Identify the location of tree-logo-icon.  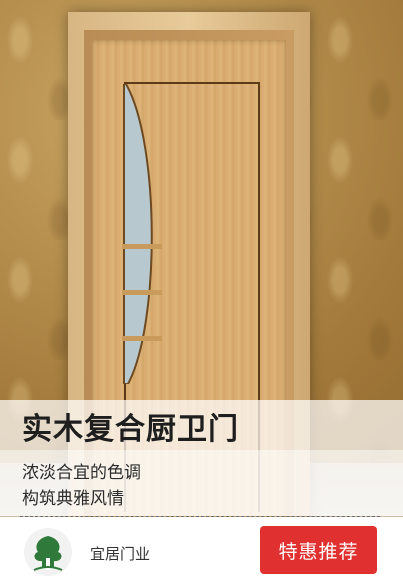
(48, 552).